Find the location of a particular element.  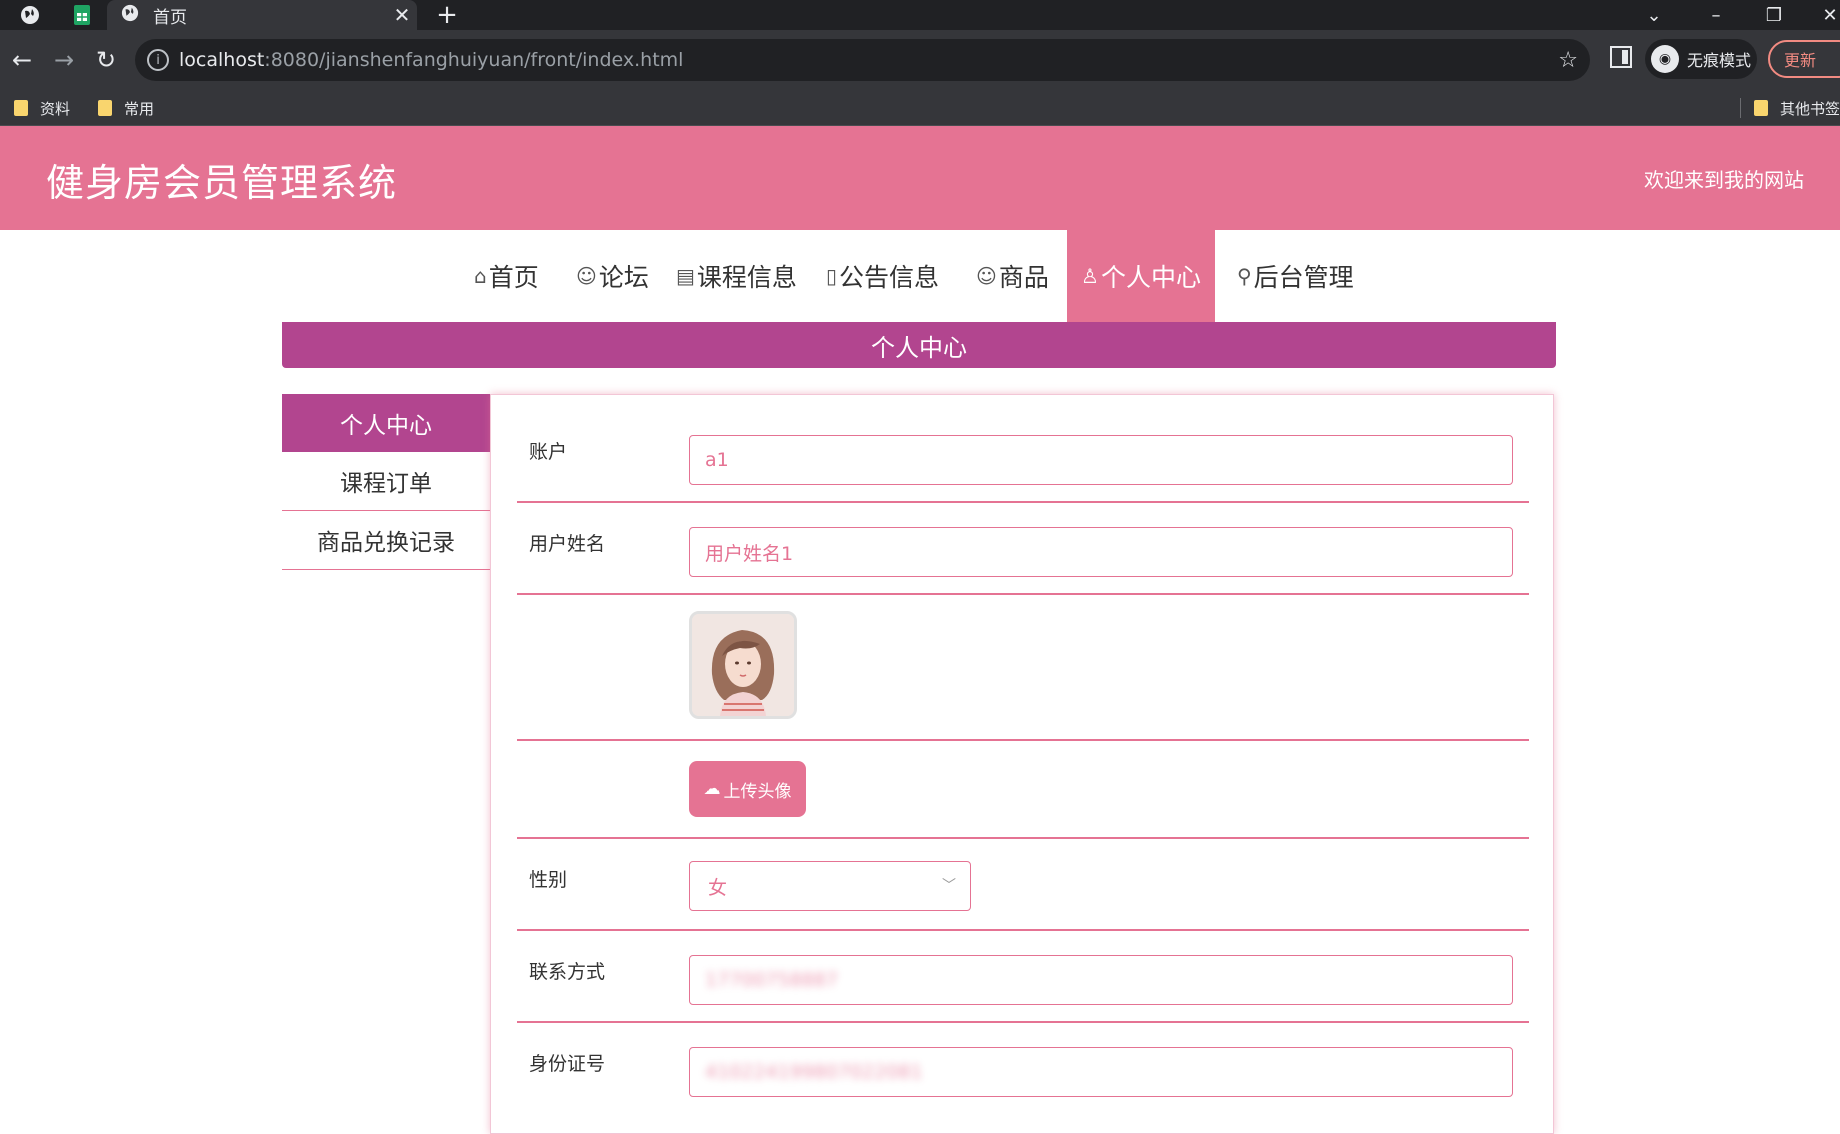

gender-value: 女 is located at coordinates (718, 887).